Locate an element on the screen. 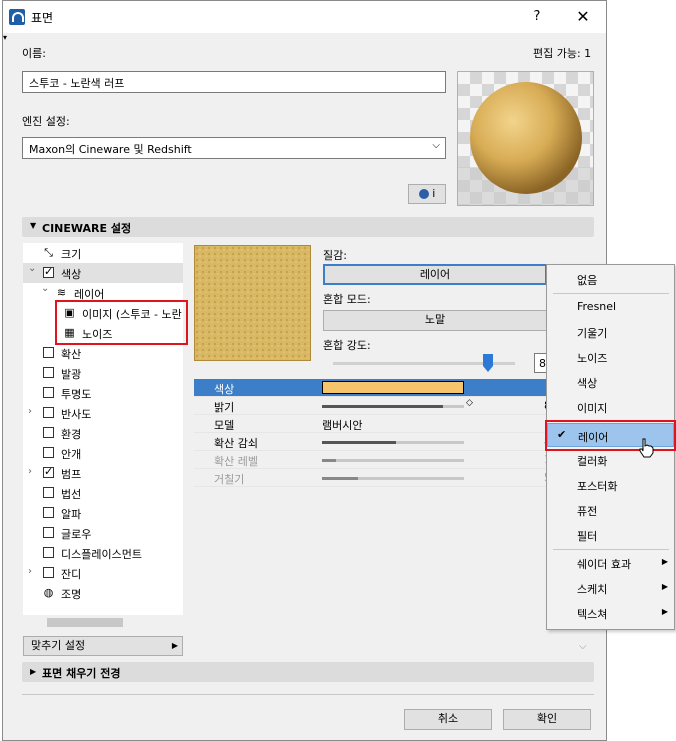  tree-item: 확산 is located at coordinates (103, 353).